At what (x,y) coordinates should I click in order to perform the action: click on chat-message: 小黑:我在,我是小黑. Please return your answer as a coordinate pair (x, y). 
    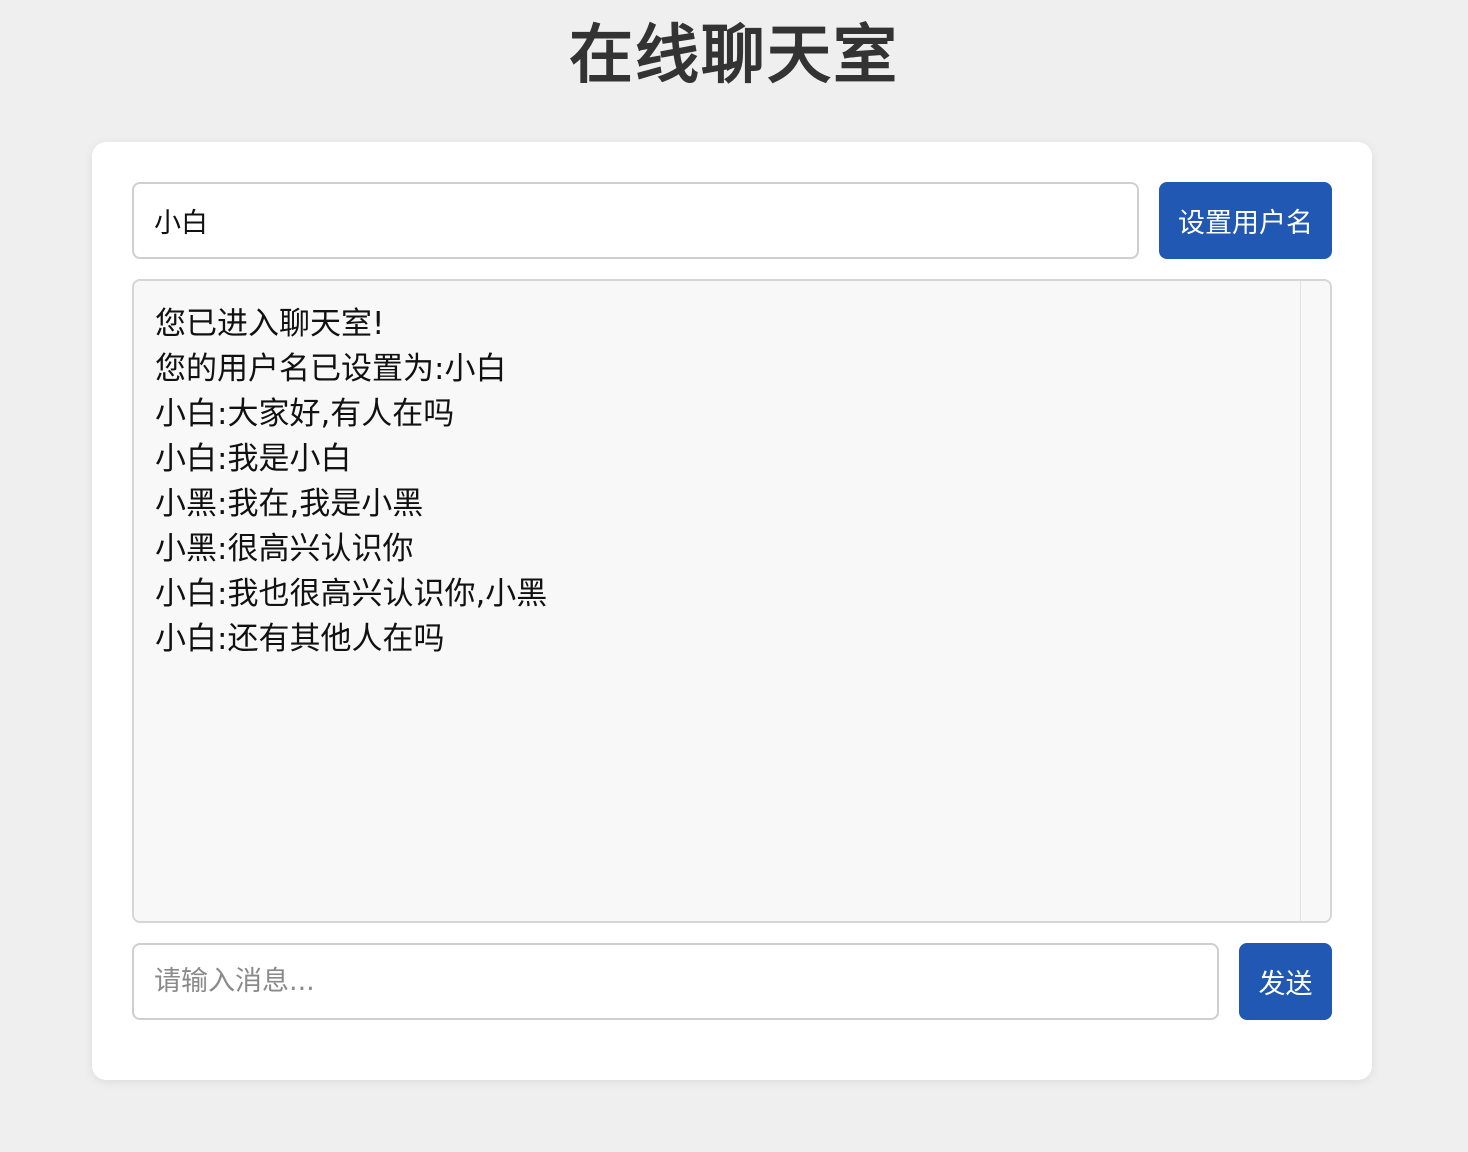
    Looking at the image, I should click on (289, 504).